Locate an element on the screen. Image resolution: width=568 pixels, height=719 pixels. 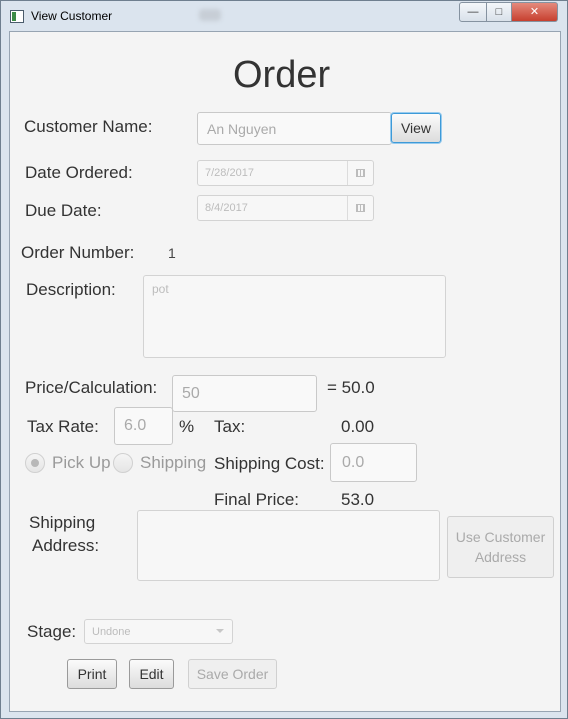
minimize-button: — is located at coordinates (473, 12).